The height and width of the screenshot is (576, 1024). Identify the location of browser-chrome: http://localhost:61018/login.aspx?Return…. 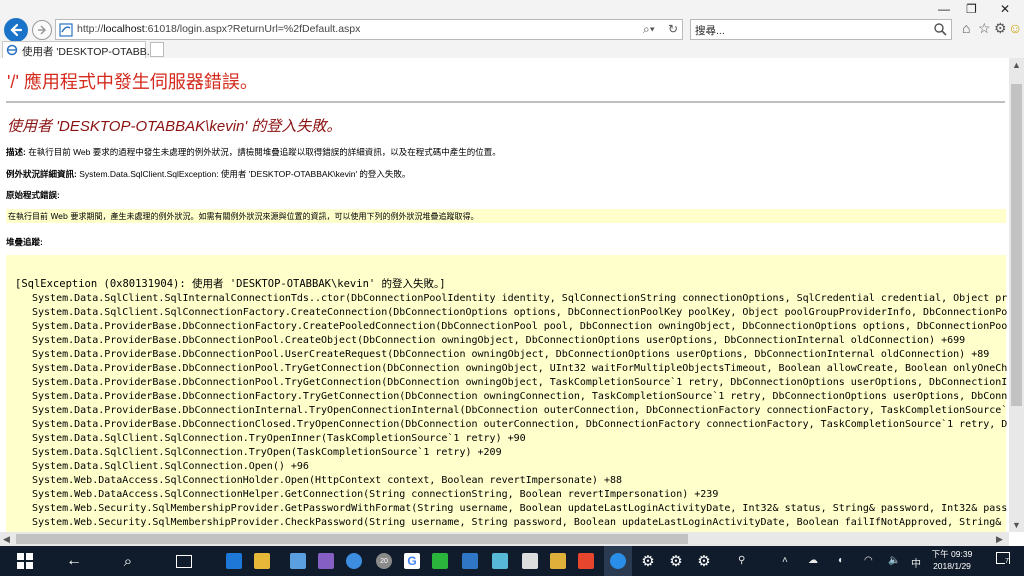
(512, 29).